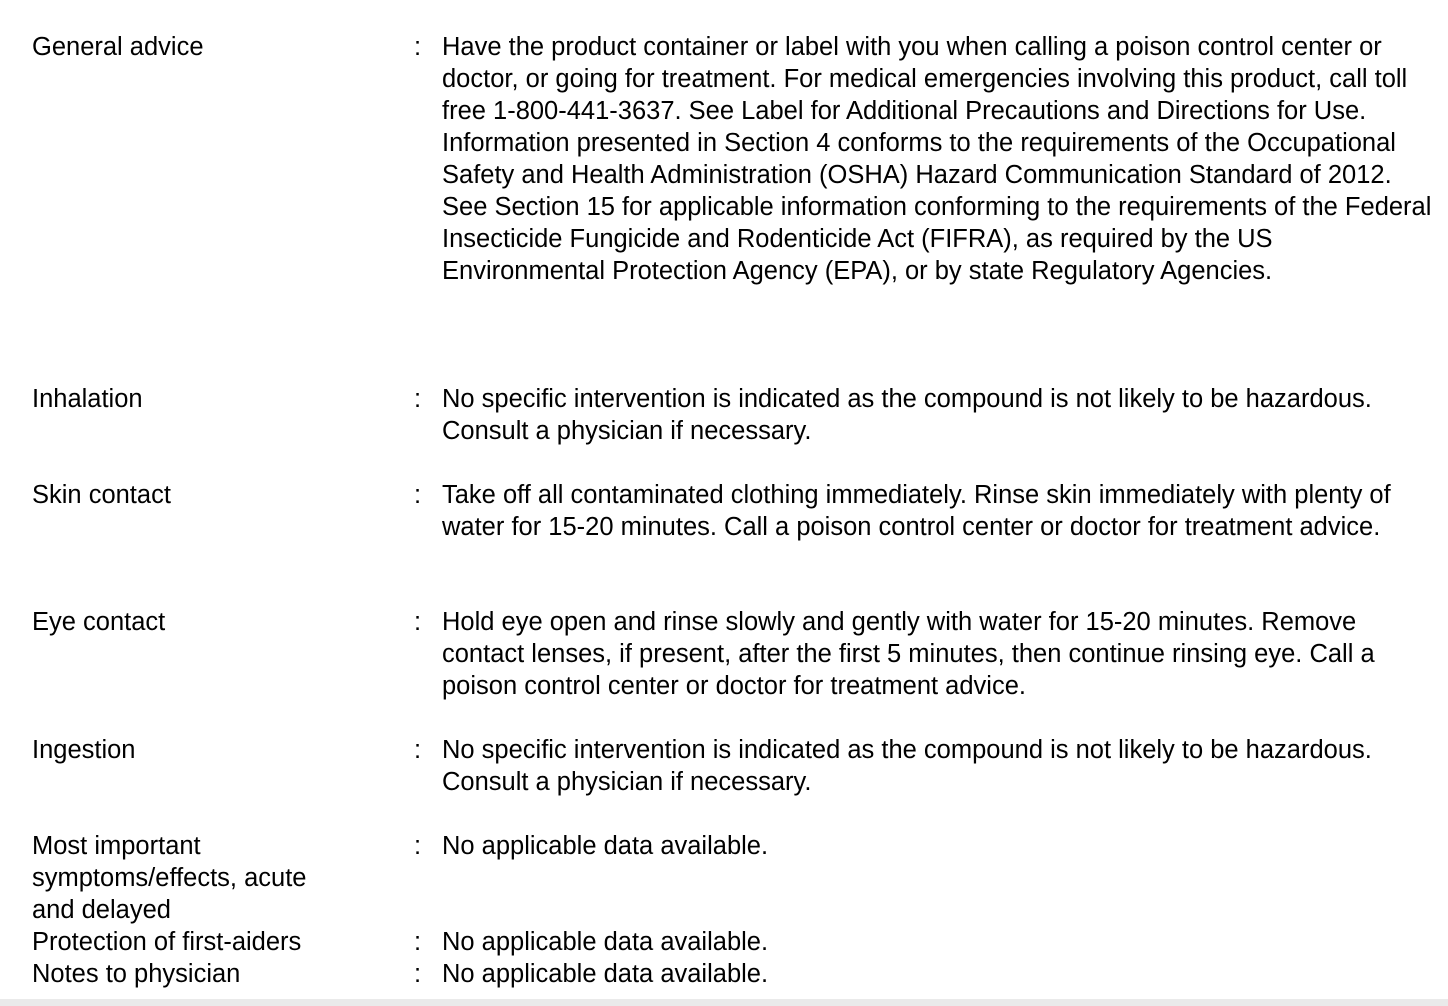 The image size is (1448, 1006). What do you see at coordinates (118, 47) in the screenshot?
I see `row-label: General advice` at bounding box center [118, 47].